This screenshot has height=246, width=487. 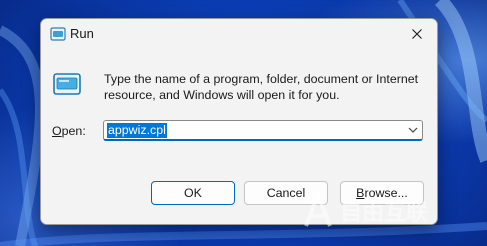 What do you see at coordinates (137, 130) in the screenshot?
I see `open-input-value: appwiz.cpl` at bounding box center [137, 130].